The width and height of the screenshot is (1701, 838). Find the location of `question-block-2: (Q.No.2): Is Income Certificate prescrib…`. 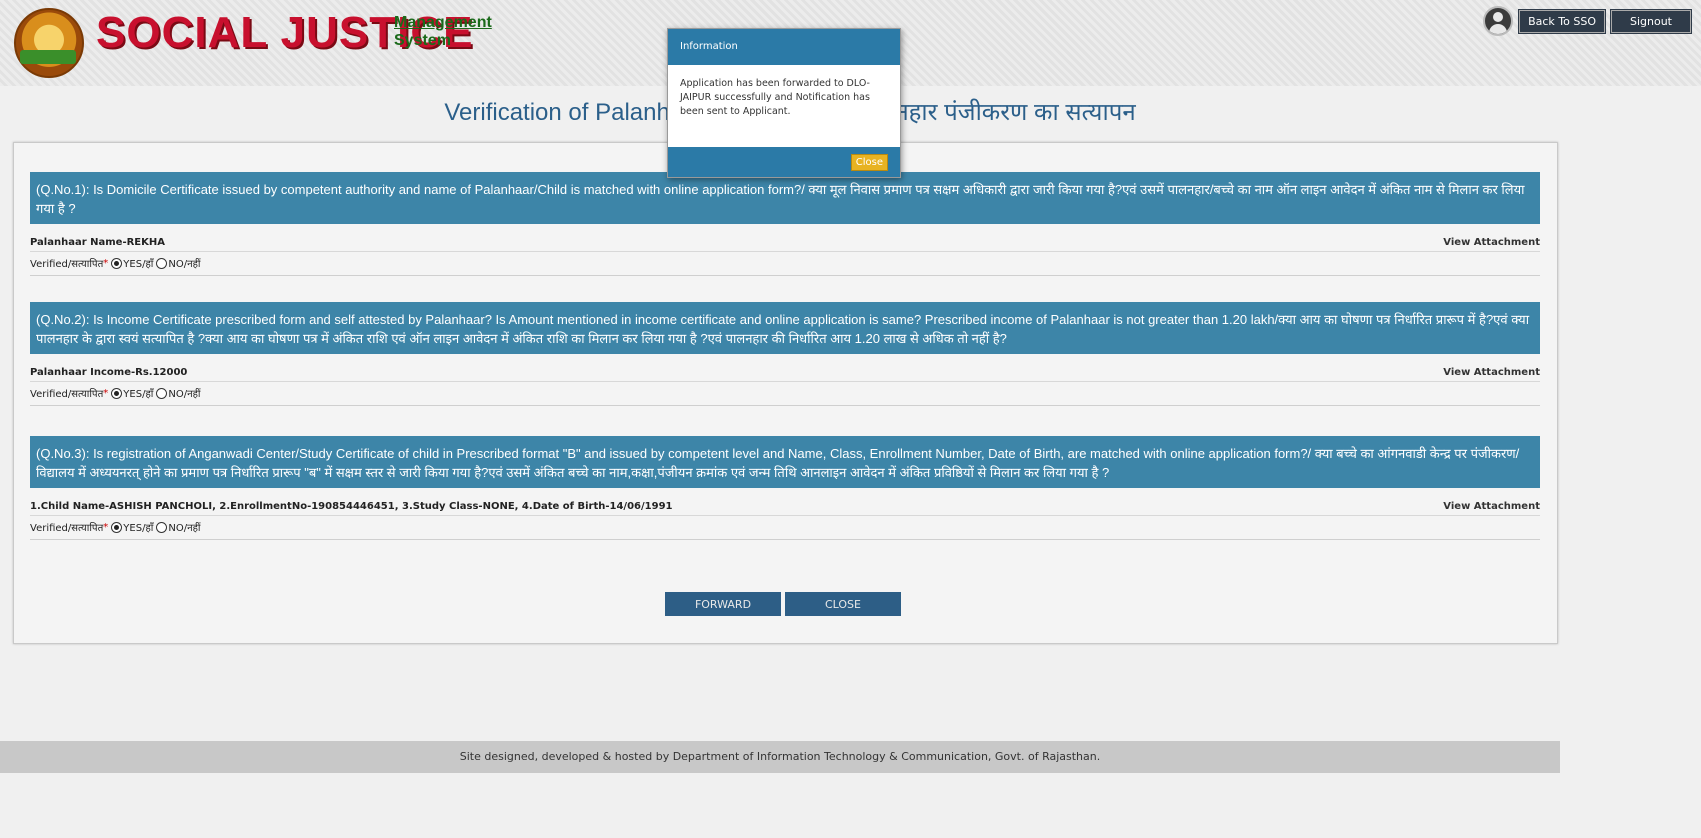

question-block-2: (Q.No.2): Is Income Certificate prescrib… is located at coordinates (785, 354).